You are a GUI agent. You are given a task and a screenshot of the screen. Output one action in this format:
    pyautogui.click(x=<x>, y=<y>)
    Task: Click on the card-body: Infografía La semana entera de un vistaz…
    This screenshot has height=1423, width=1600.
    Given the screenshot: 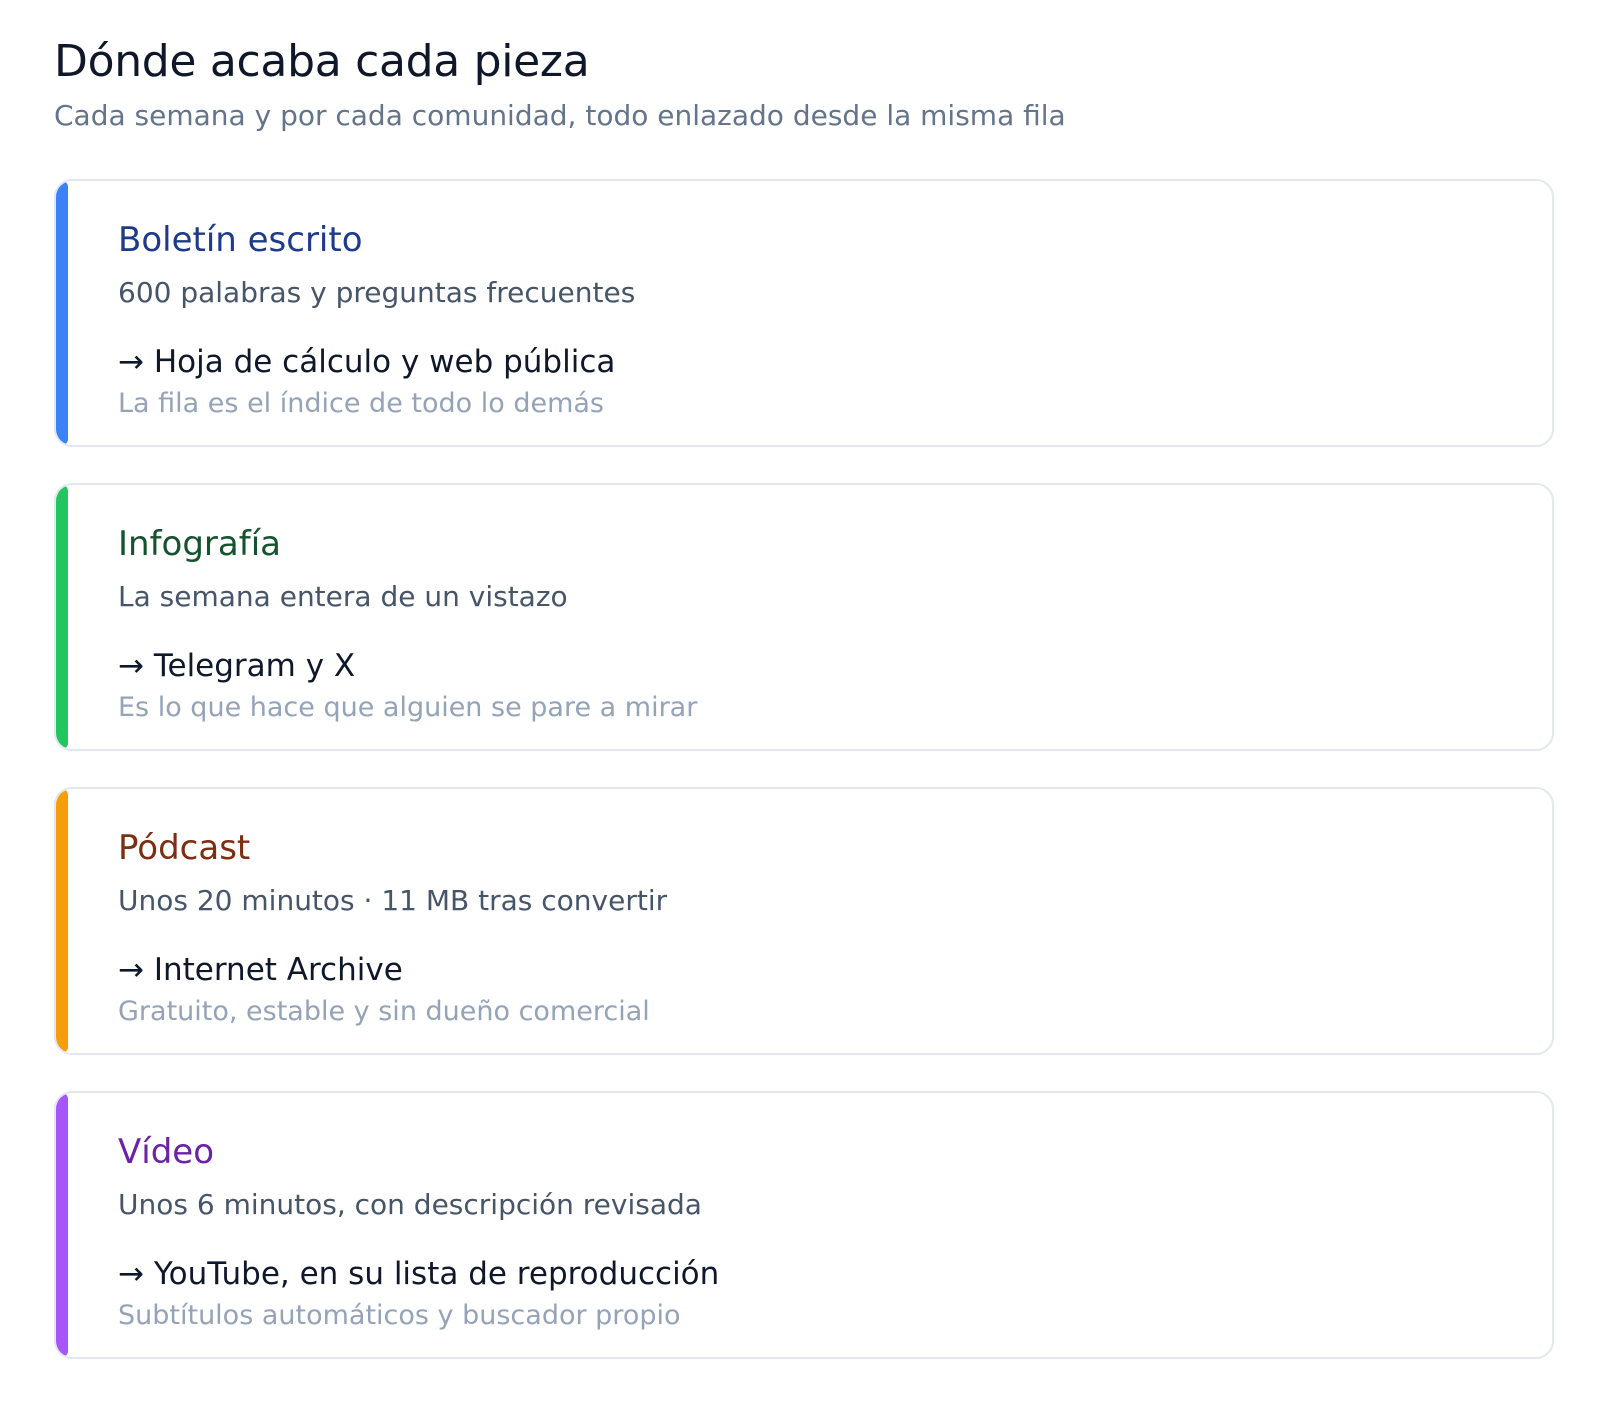 What is the action you would take?
    pyautogui.click(x=820, y=624)
    